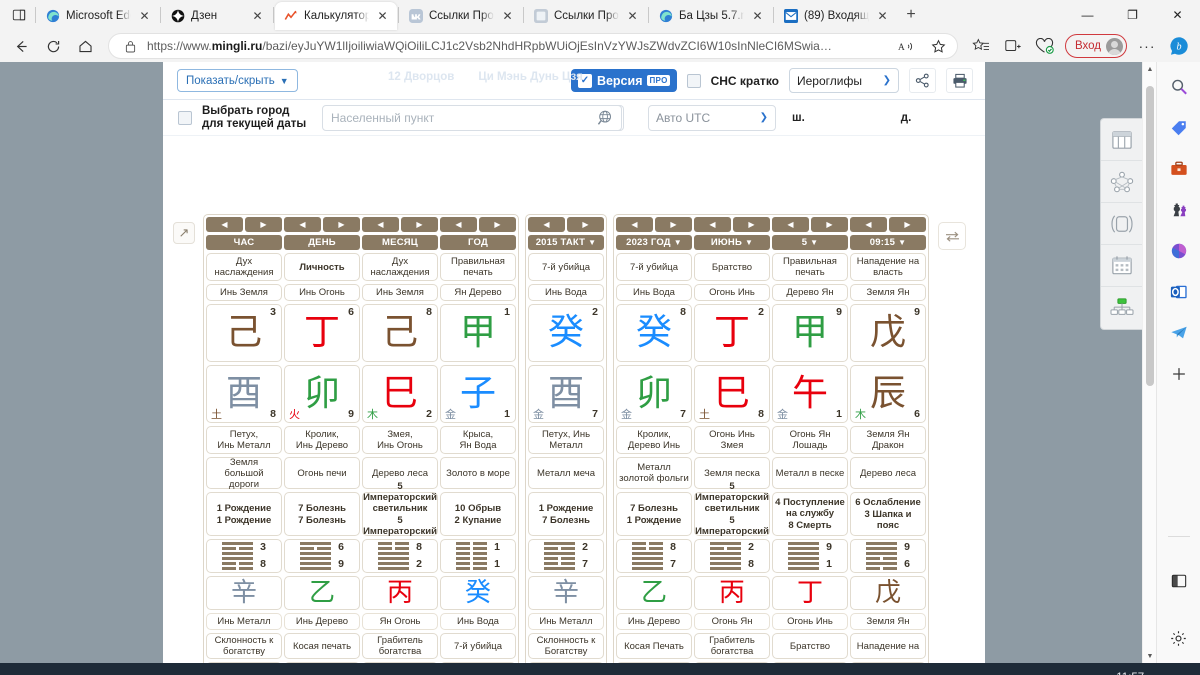  Describe the element at coordinates (566, 646) in the screenshot. I see `hidden-stem-god-cell: Склонность к Богатству` at that location.